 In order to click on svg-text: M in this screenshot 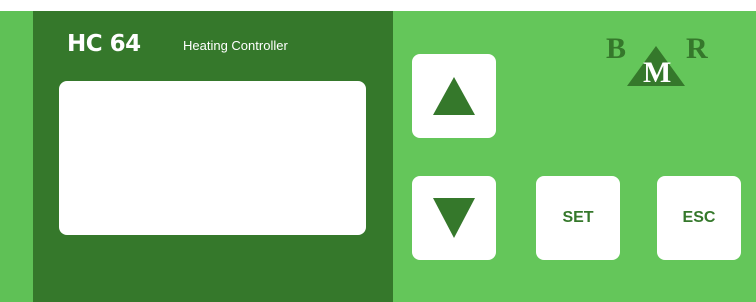, I will do `click(657, 71)`.